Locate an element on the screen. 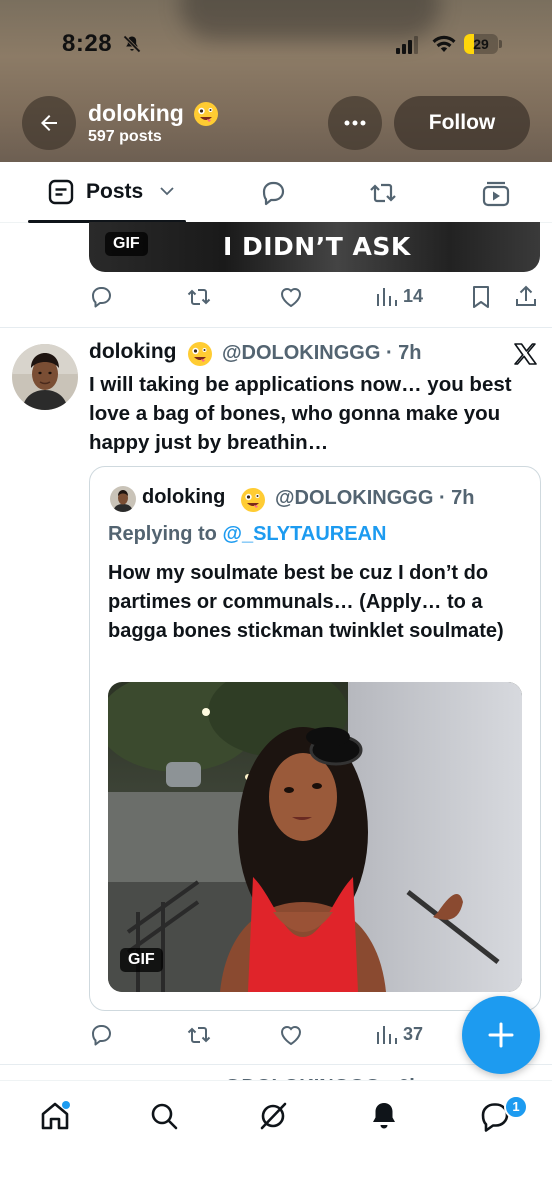 The image size is (552, 1201). gif-caption: I DIDN’T ASK is located at coordinates (317, 246).